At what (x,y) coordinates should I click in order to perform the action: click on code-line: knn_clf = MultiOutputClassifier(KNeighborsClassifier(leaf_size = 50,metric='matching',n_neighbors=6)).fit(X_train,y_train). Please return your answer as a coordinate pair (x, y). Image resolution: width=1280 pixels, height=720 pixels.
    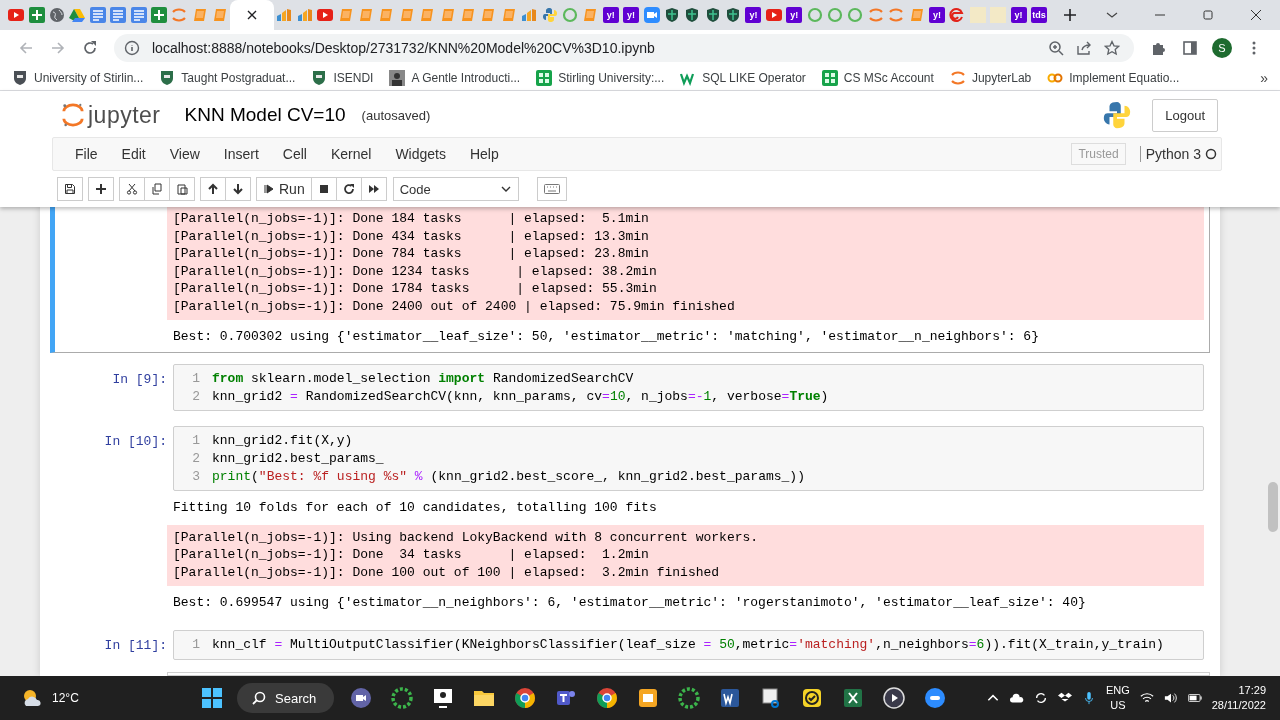
    Looking at the image, I should click on (688, 645).